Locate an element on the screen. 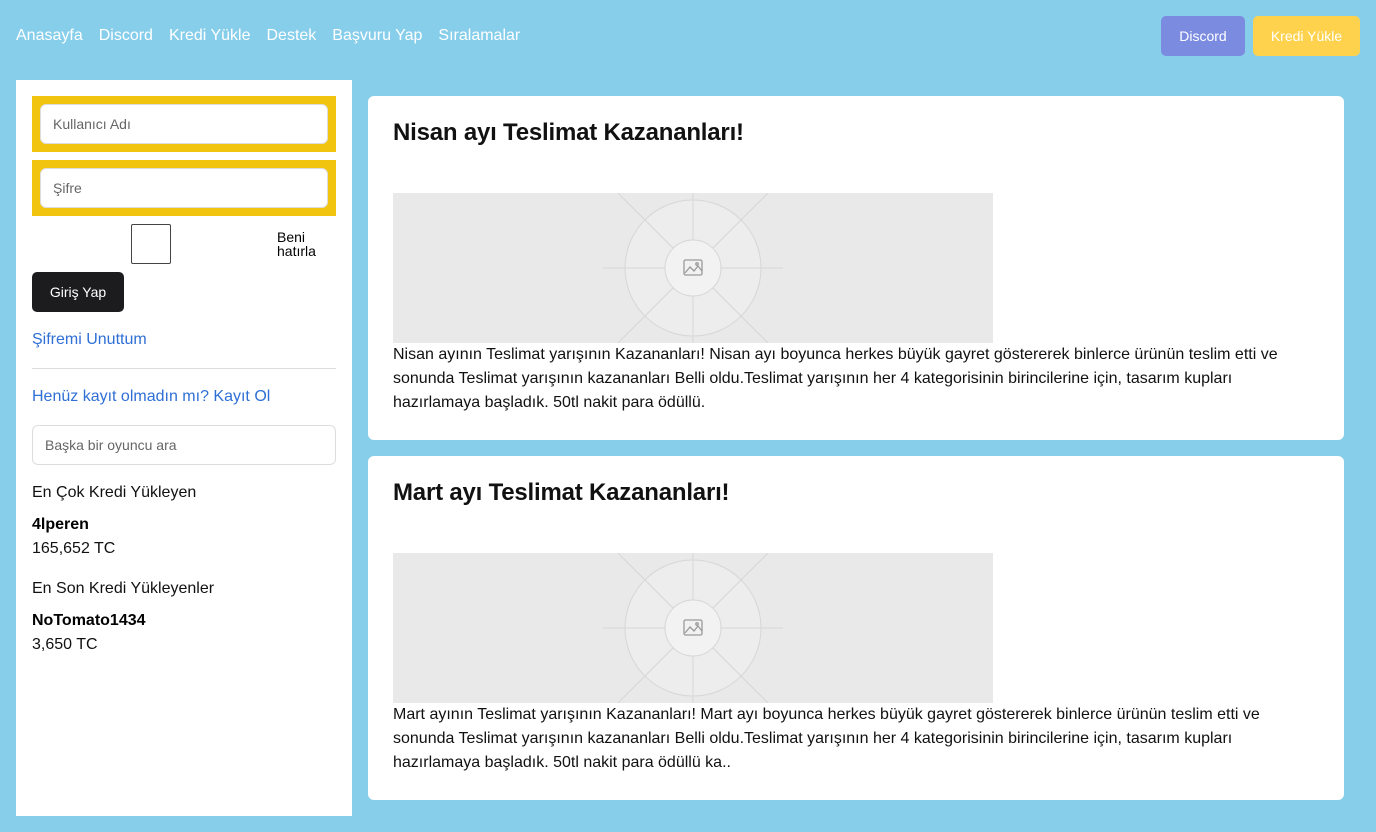  discord-button: Discord is located at coordinates (1203, 36).